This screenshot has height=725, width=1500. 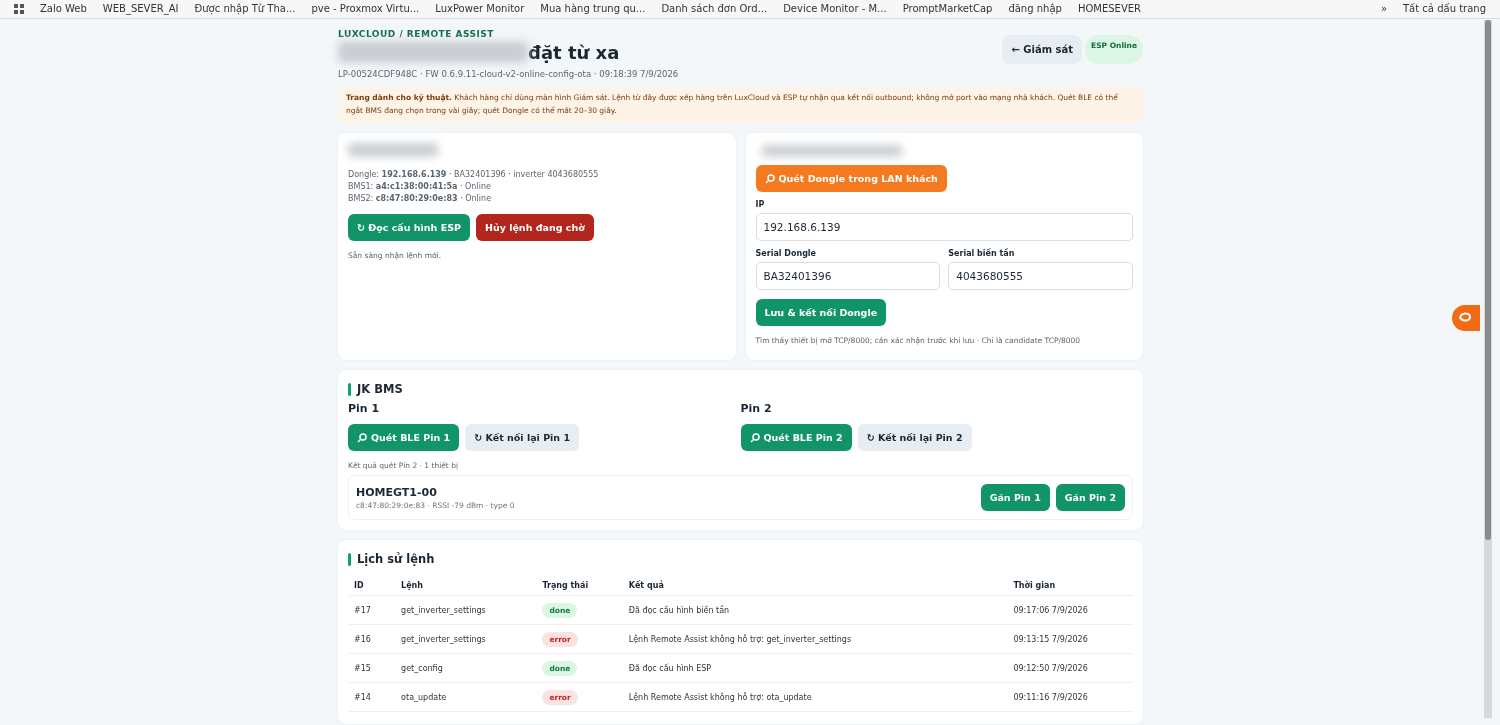 What do you see at coordinates (574, 52) in the screenshot?
I see `page-title: đặt từ xa` at bounding box center [574, 52].